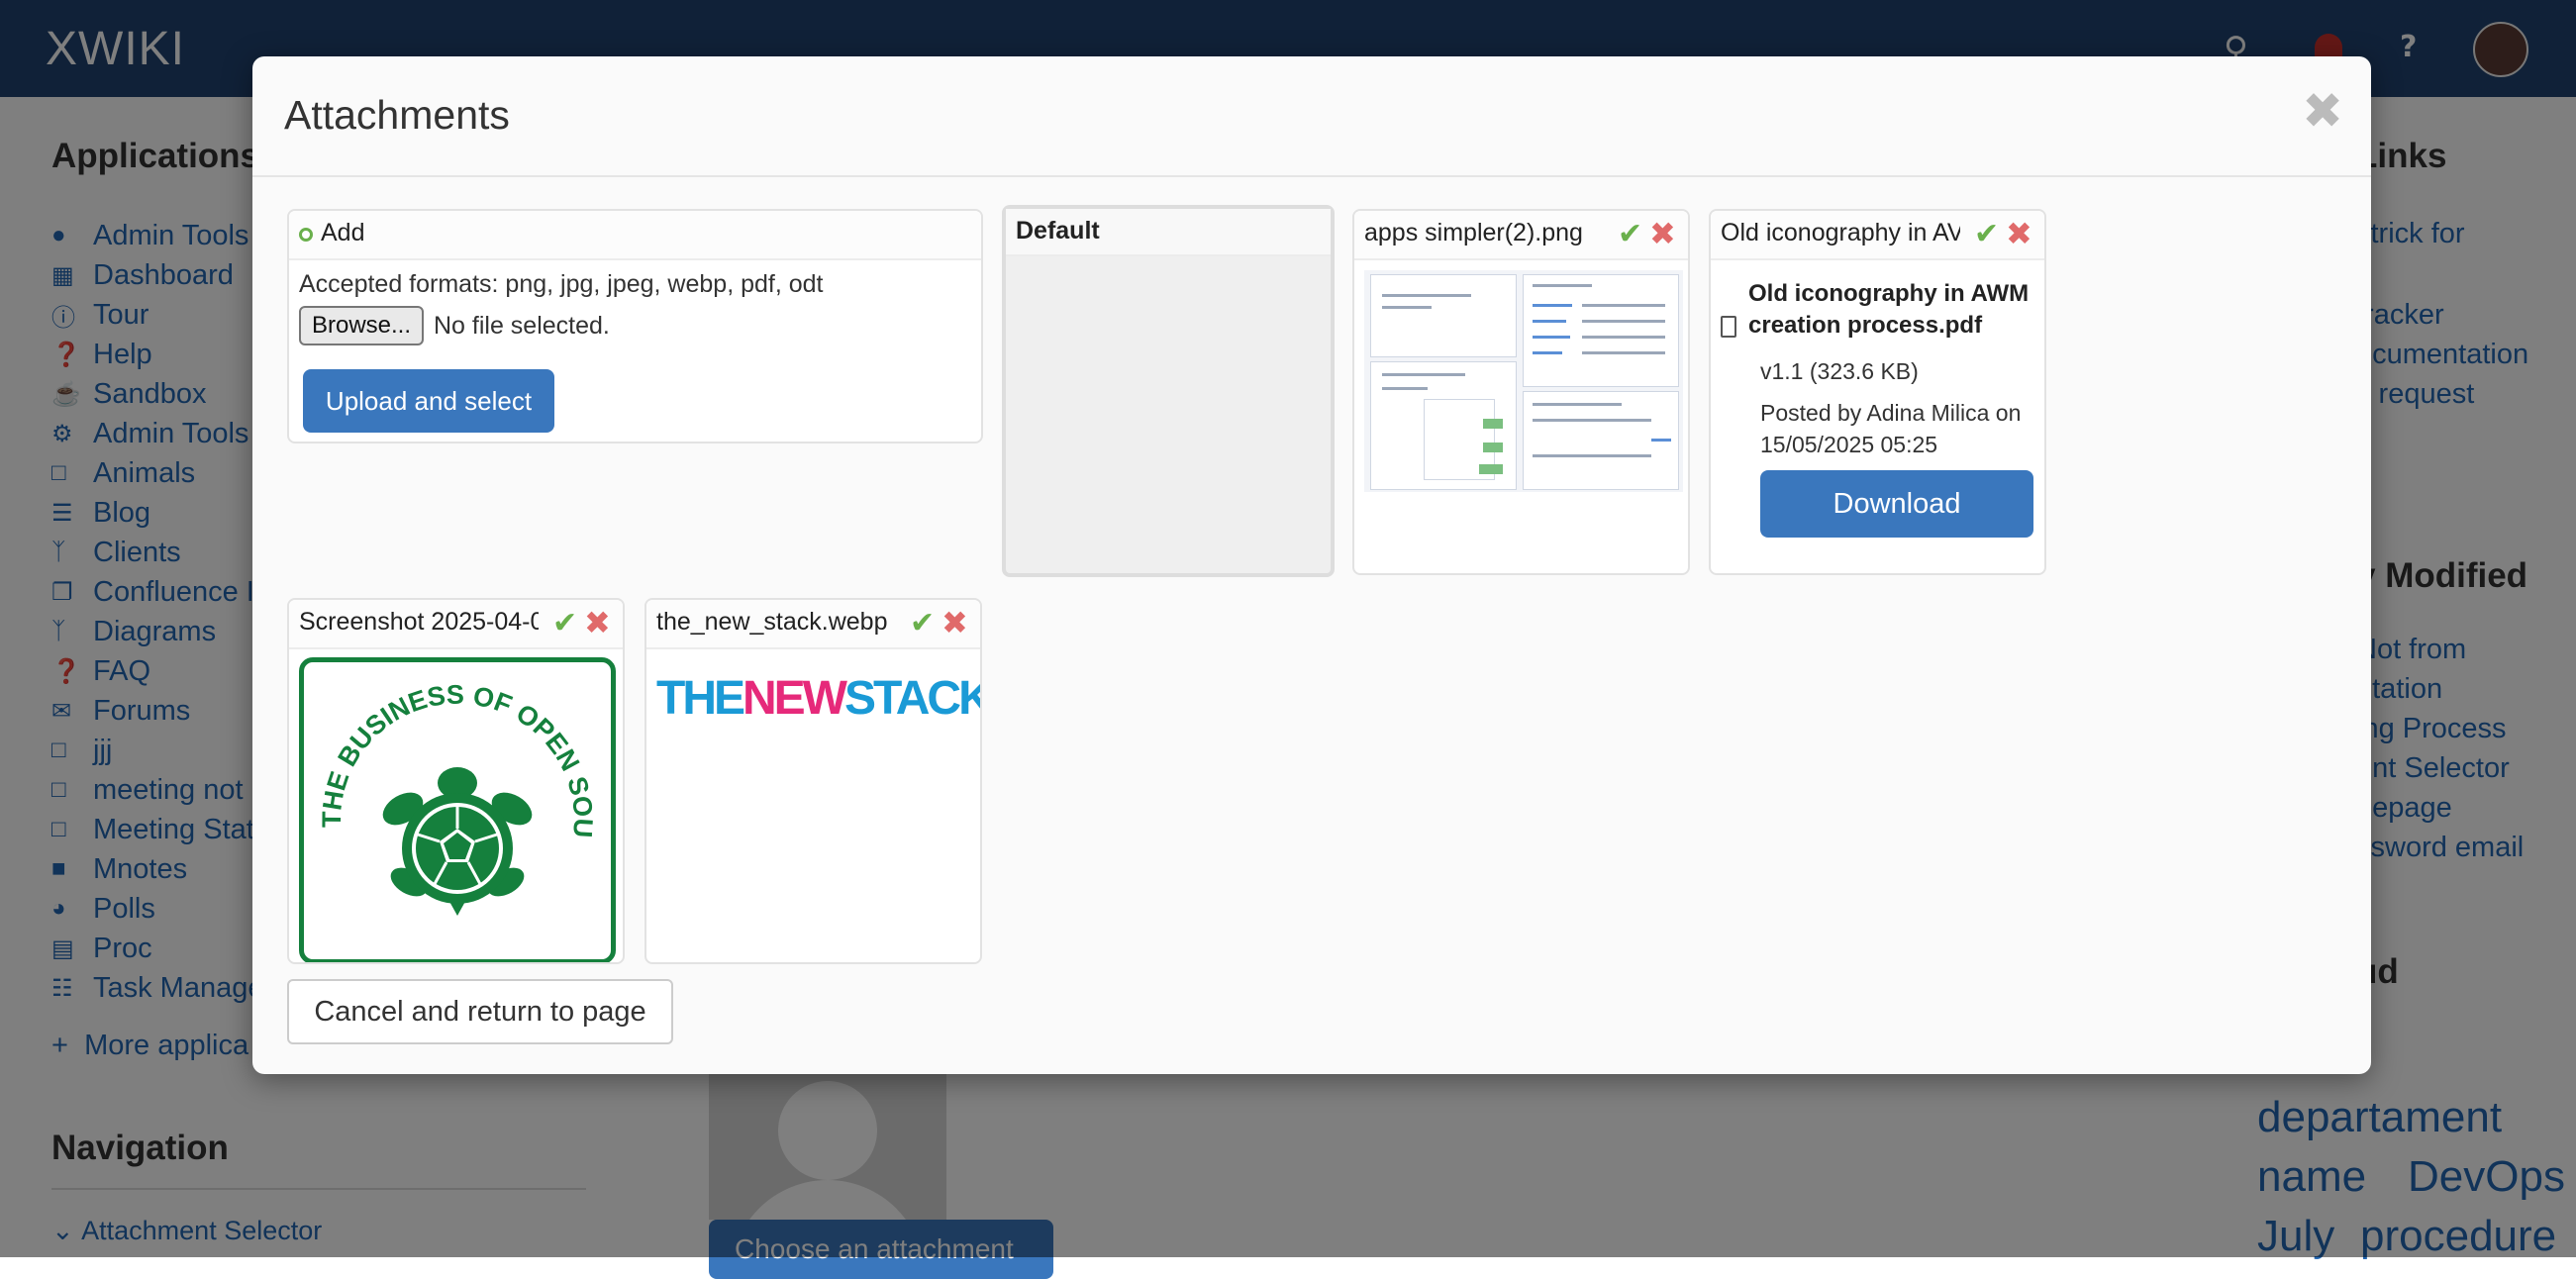 The width and height of the screenshot is (2576, 1279). I want to click on attachment-thumbnail: THE BUSINESS OF OPEN SOURCE, so click(455, 800).